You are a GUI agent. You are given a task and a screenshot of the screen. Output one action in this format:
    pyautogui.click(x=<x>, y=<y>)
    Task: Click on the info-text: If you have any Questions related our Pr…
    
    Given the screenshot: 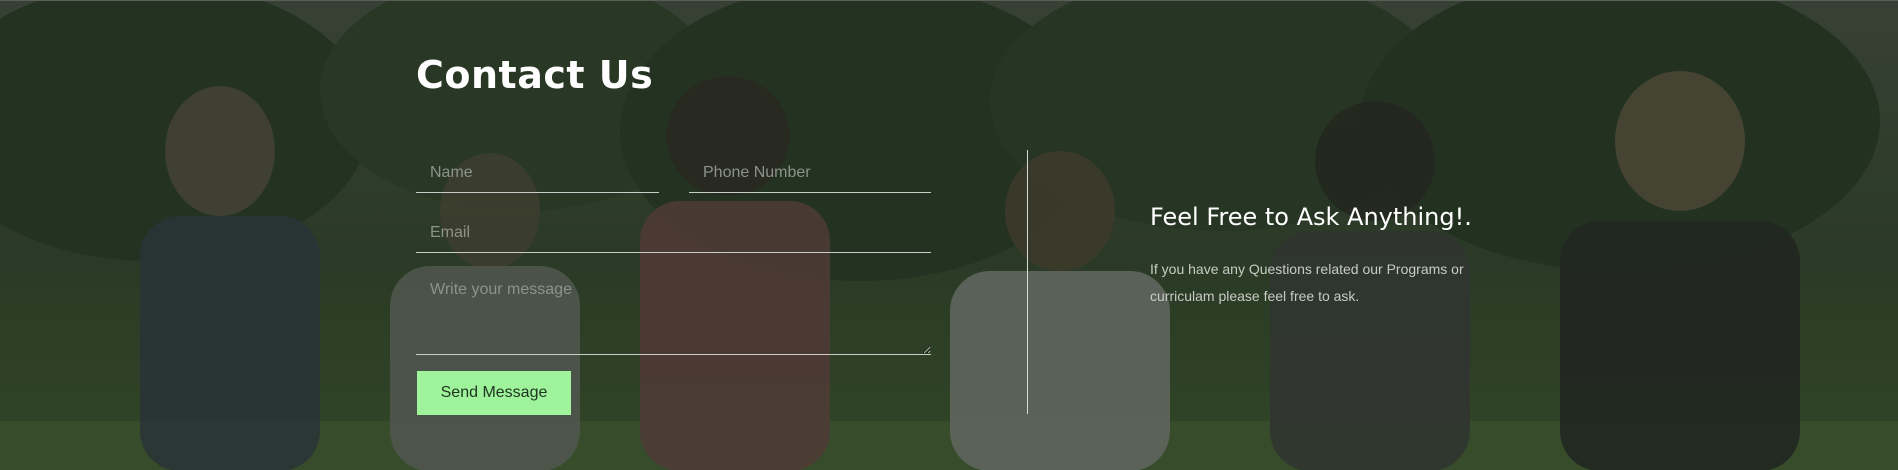 What is the action you would take?
    pyautogui.click(x=1307, y=282)
    